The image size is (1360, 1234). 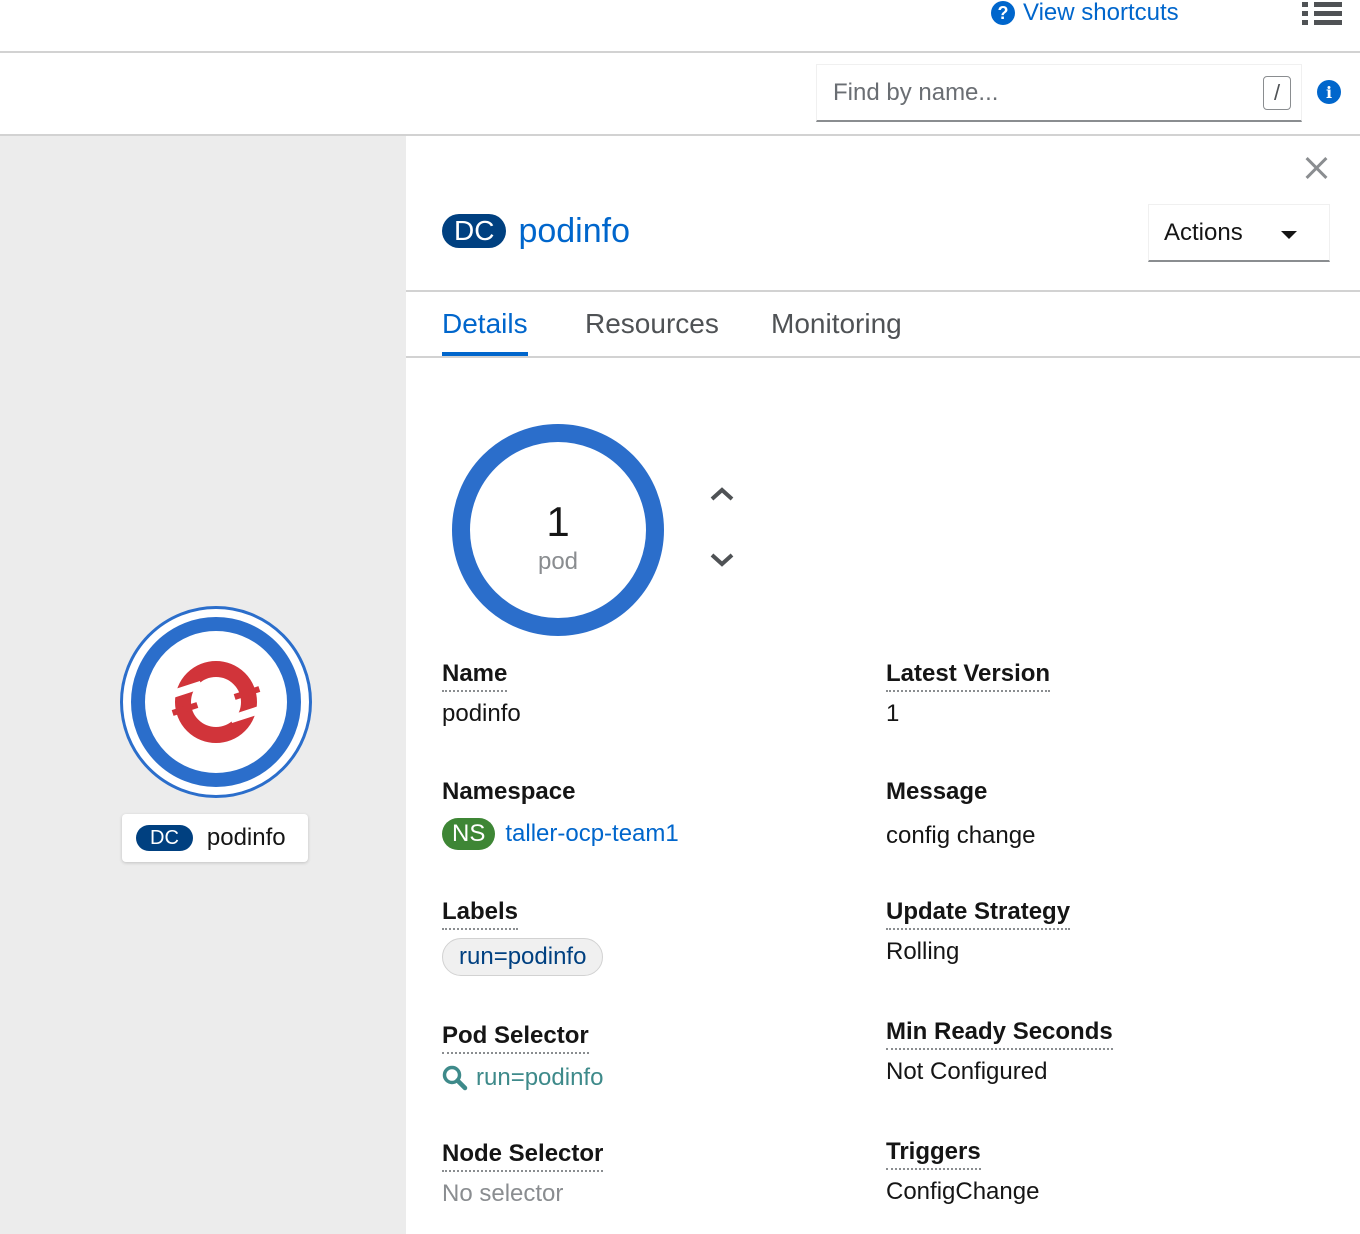 I want to click on panel-tabs: Details Resources Monitoring, so click(x=883, y=324).